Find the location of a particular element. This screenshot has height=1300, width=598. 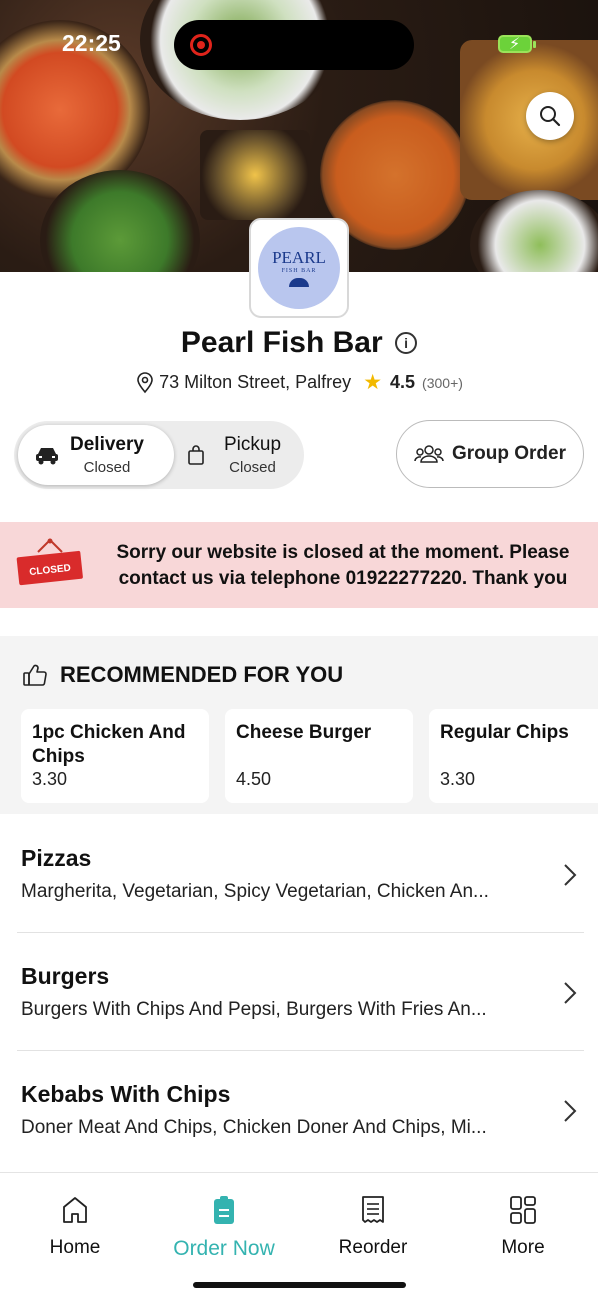

restaurant-title-row: Pearl Fish Bar i is located at coordinates (299, 343).